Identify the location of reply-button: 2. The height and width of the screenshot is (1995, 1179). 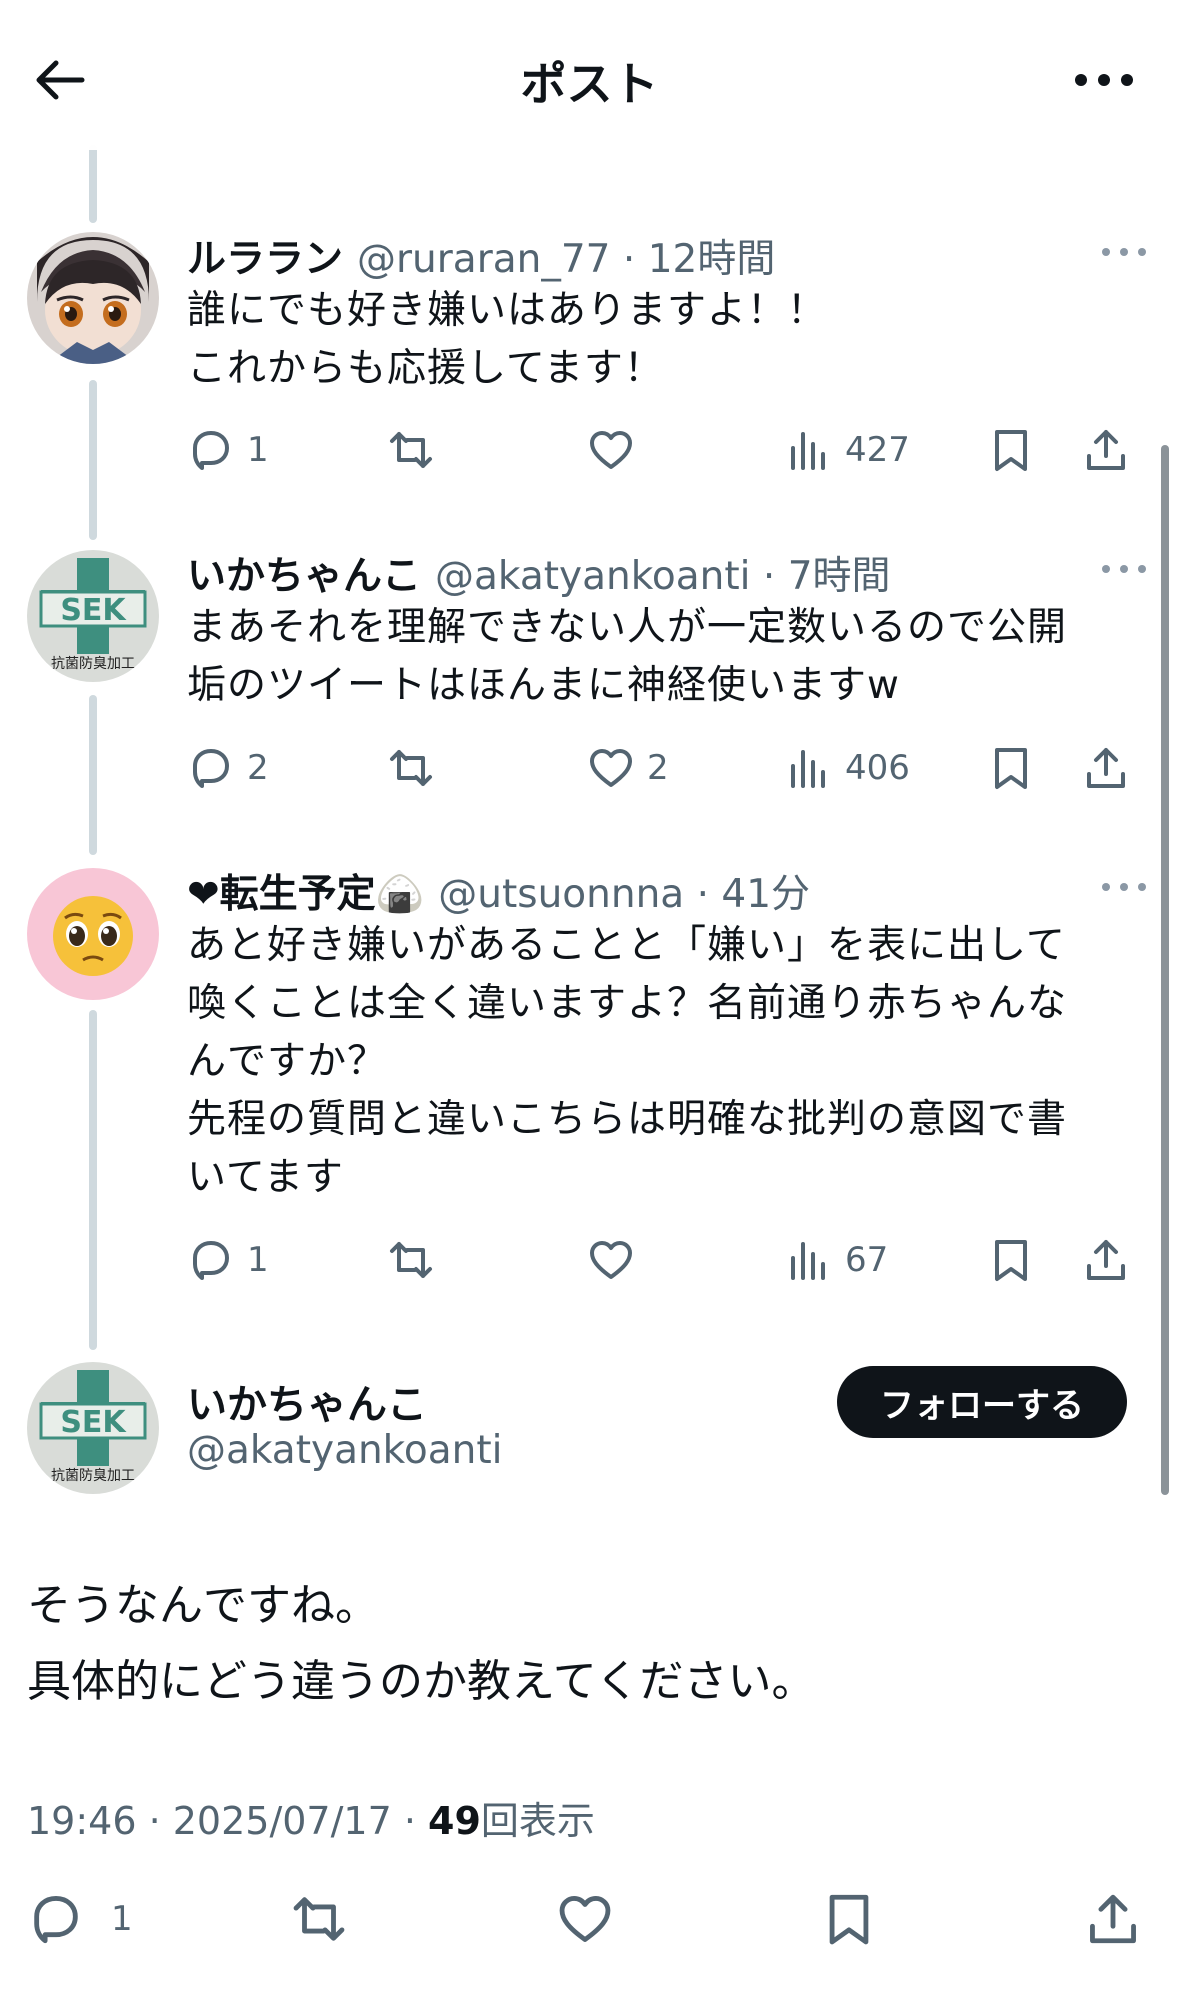
(228, 768).